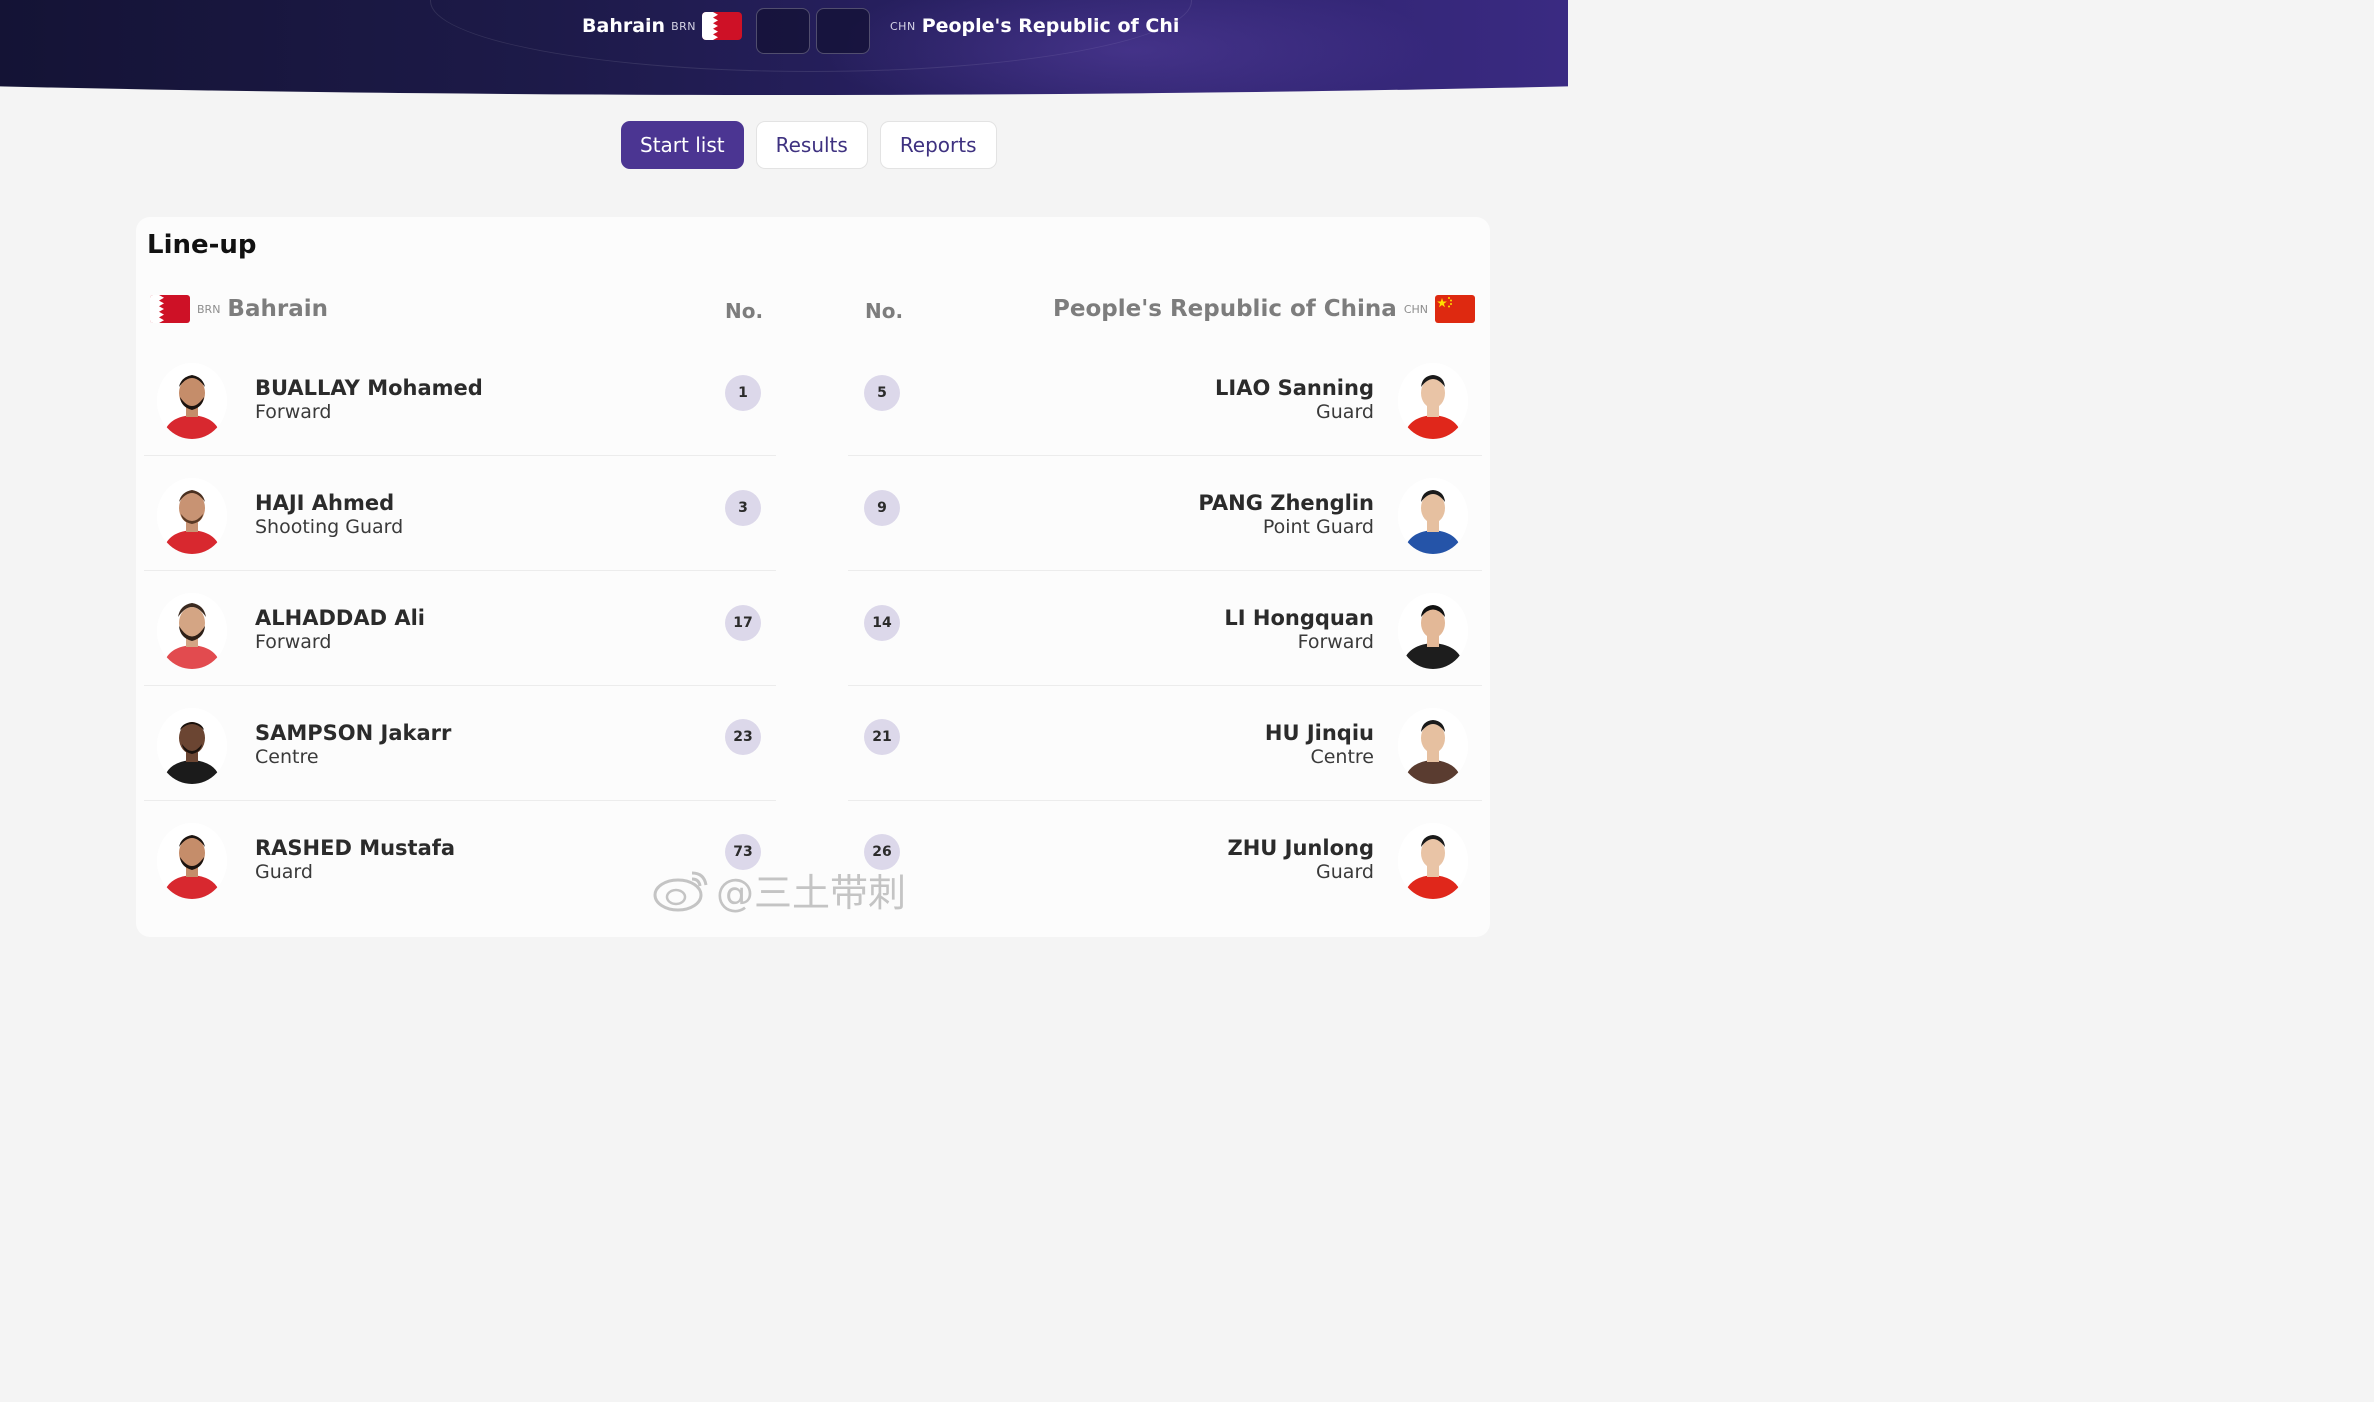  I want to click on home-player-row: HAJI Ahmed Shooting Guard, so click(460, 513).